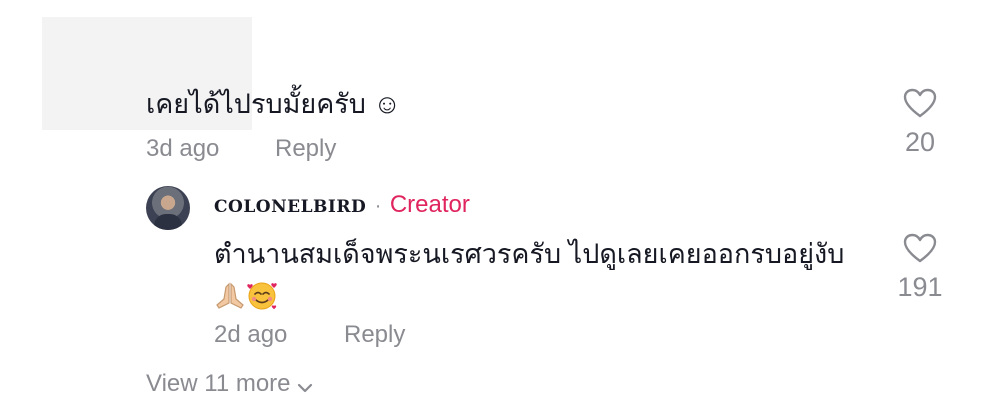  Describe the element at coordinates (920, 123) in the screenshot. I see `comment-like-button: 20` at that location.